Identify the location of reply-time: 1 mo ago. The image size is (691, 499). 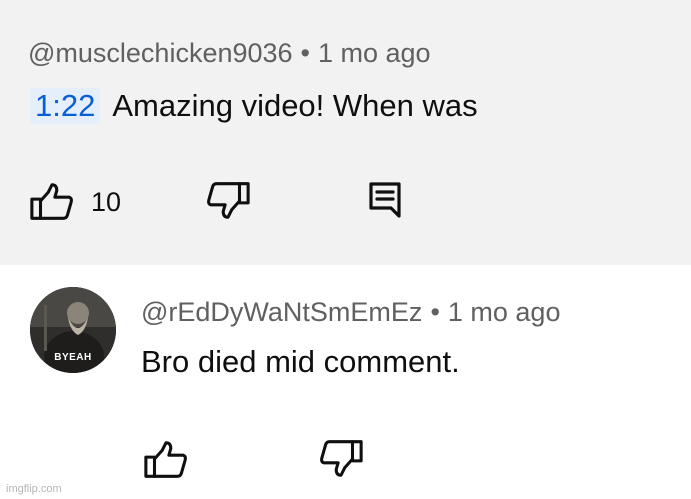
(504, 312).